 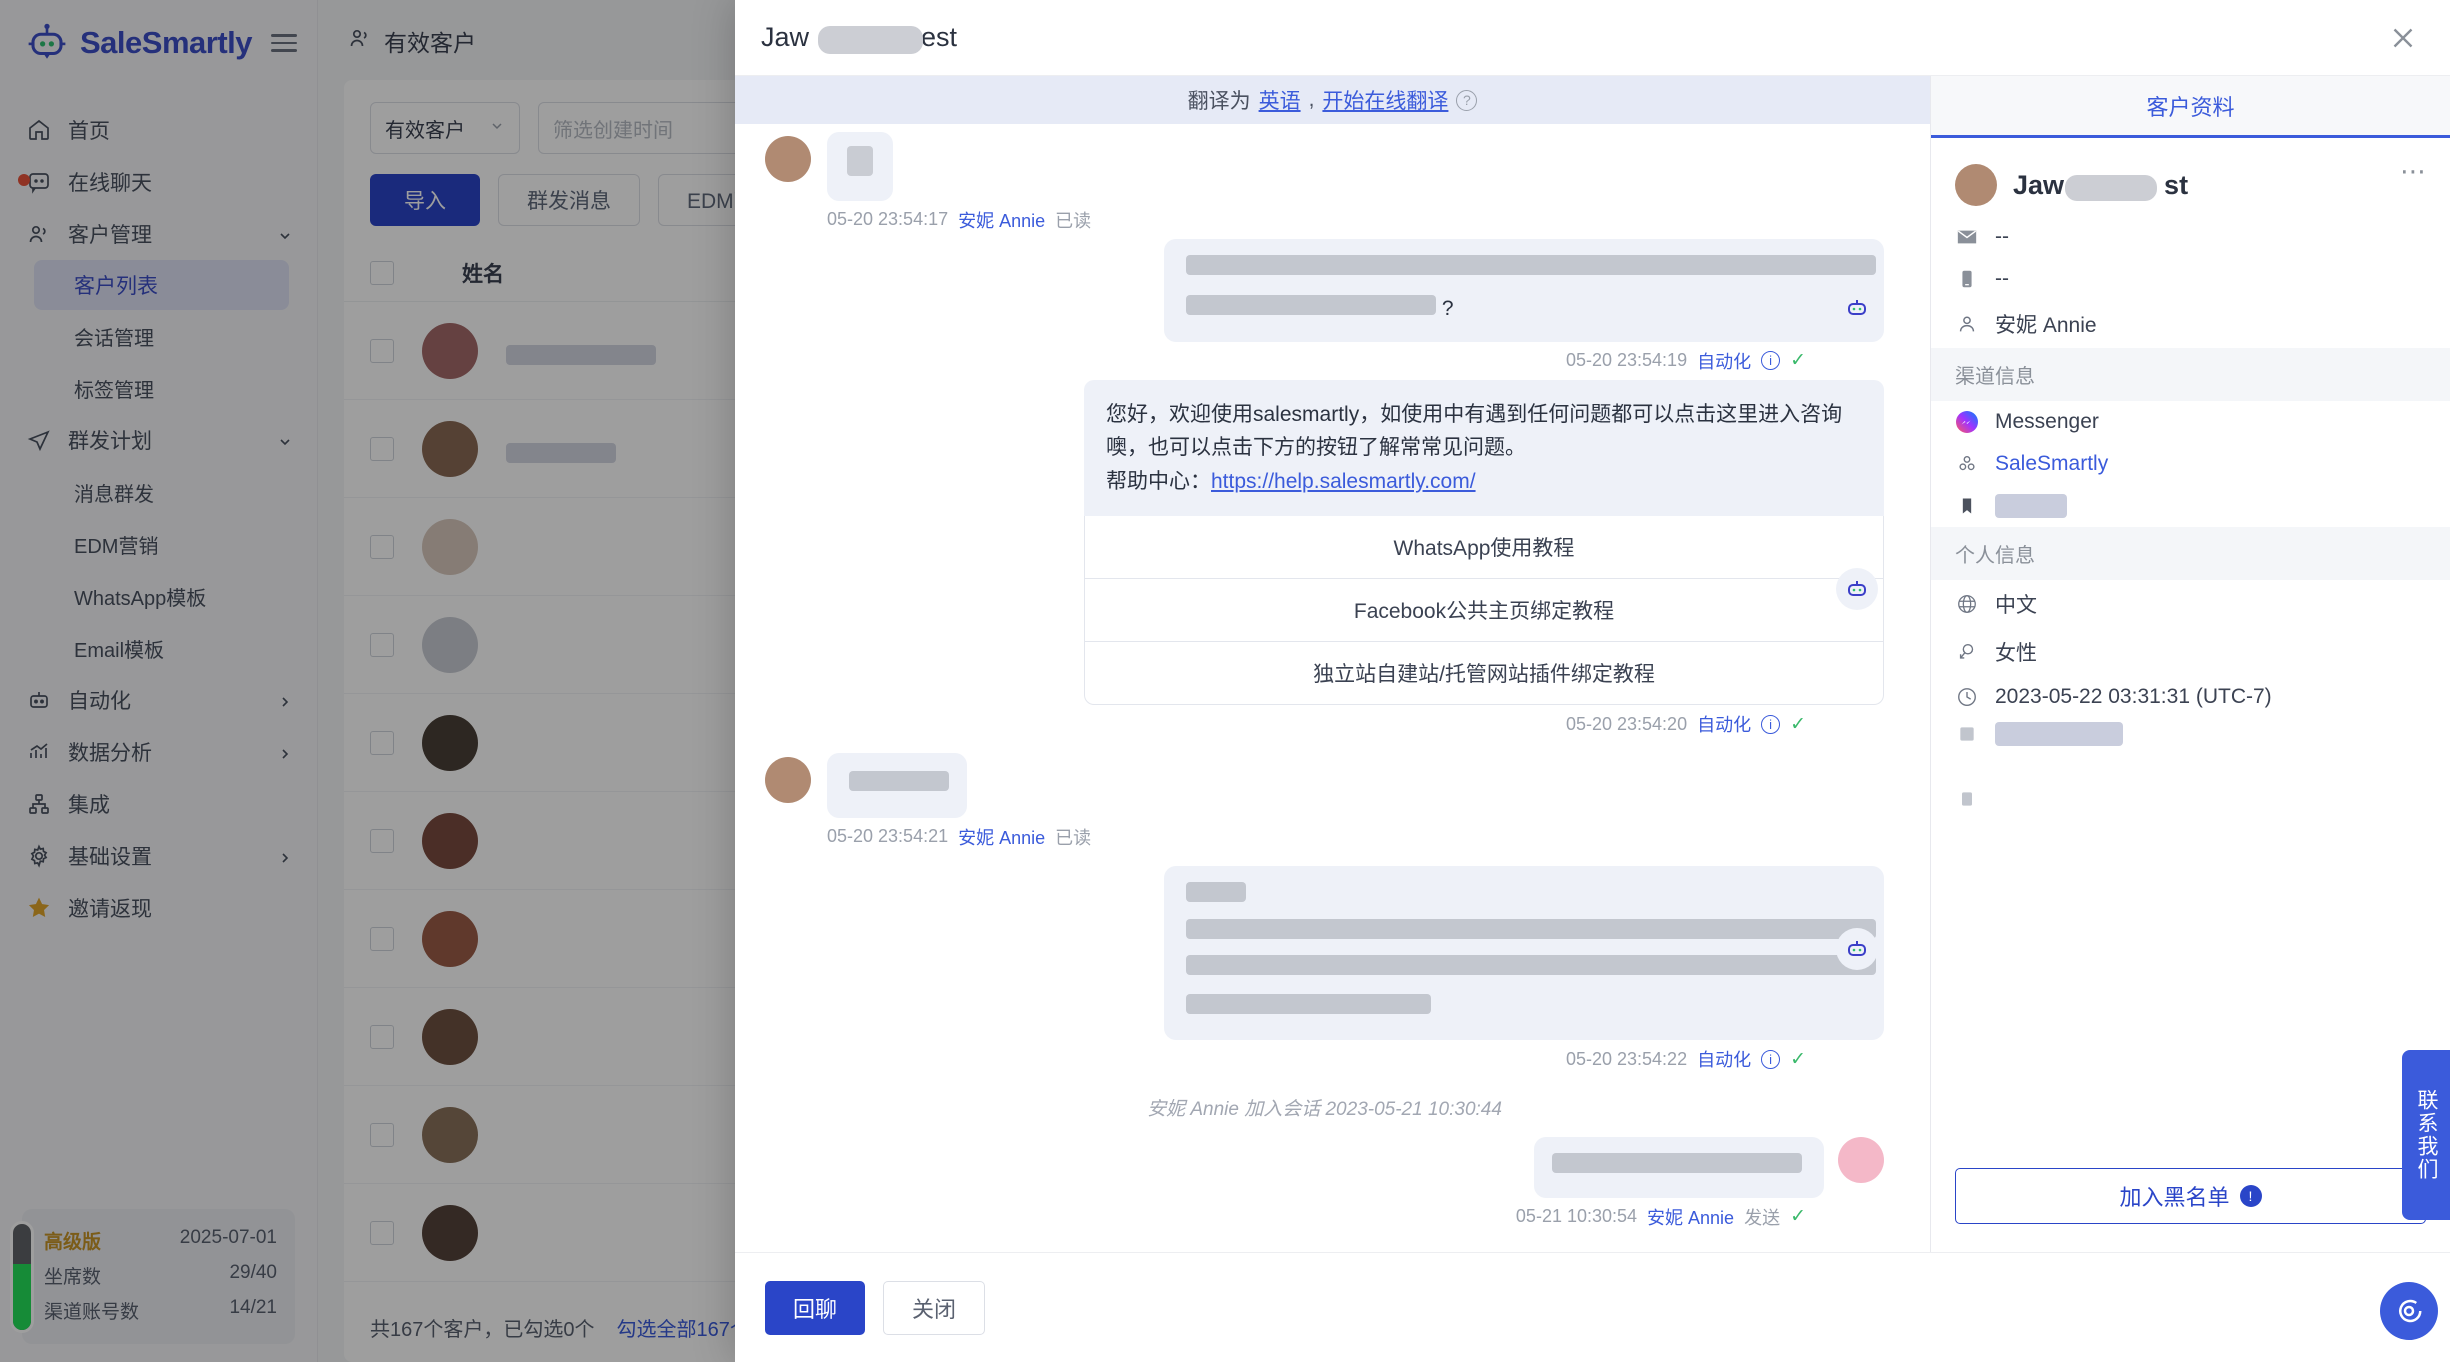 What do you see at coordinates (939, 37) in the screenshot?
I see `modal-title-suffix: est` at bounding box center [939, 37].